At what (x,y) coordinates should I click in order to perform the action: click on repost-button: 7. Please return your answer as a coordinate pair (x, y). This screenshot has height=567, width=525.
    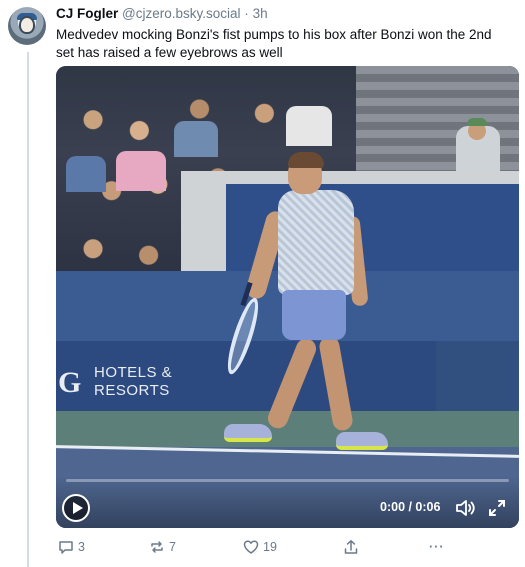
    Looking at the image, I should click on (162, 547).